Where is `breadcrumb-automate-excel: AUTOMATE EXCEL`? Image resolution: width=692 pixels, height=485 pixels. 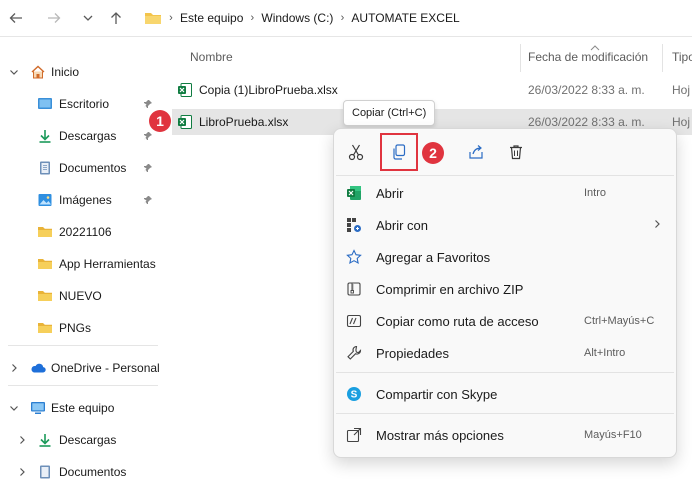
breadcrumb-automate-excel: AUTOMATE EXCEL is located at coordinates (405, 18).